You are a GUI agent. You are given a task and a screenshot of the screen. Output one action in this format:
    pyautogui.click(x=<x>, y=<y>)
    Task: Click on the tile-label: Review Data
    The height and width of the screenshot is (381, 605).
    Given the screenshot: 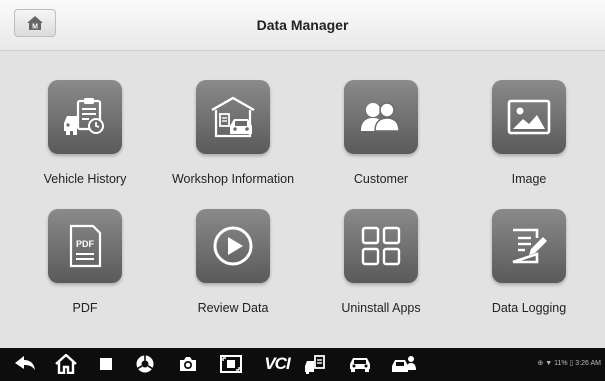 What is the action you would take?
    pyautogui.click(x=233, y=308)
    